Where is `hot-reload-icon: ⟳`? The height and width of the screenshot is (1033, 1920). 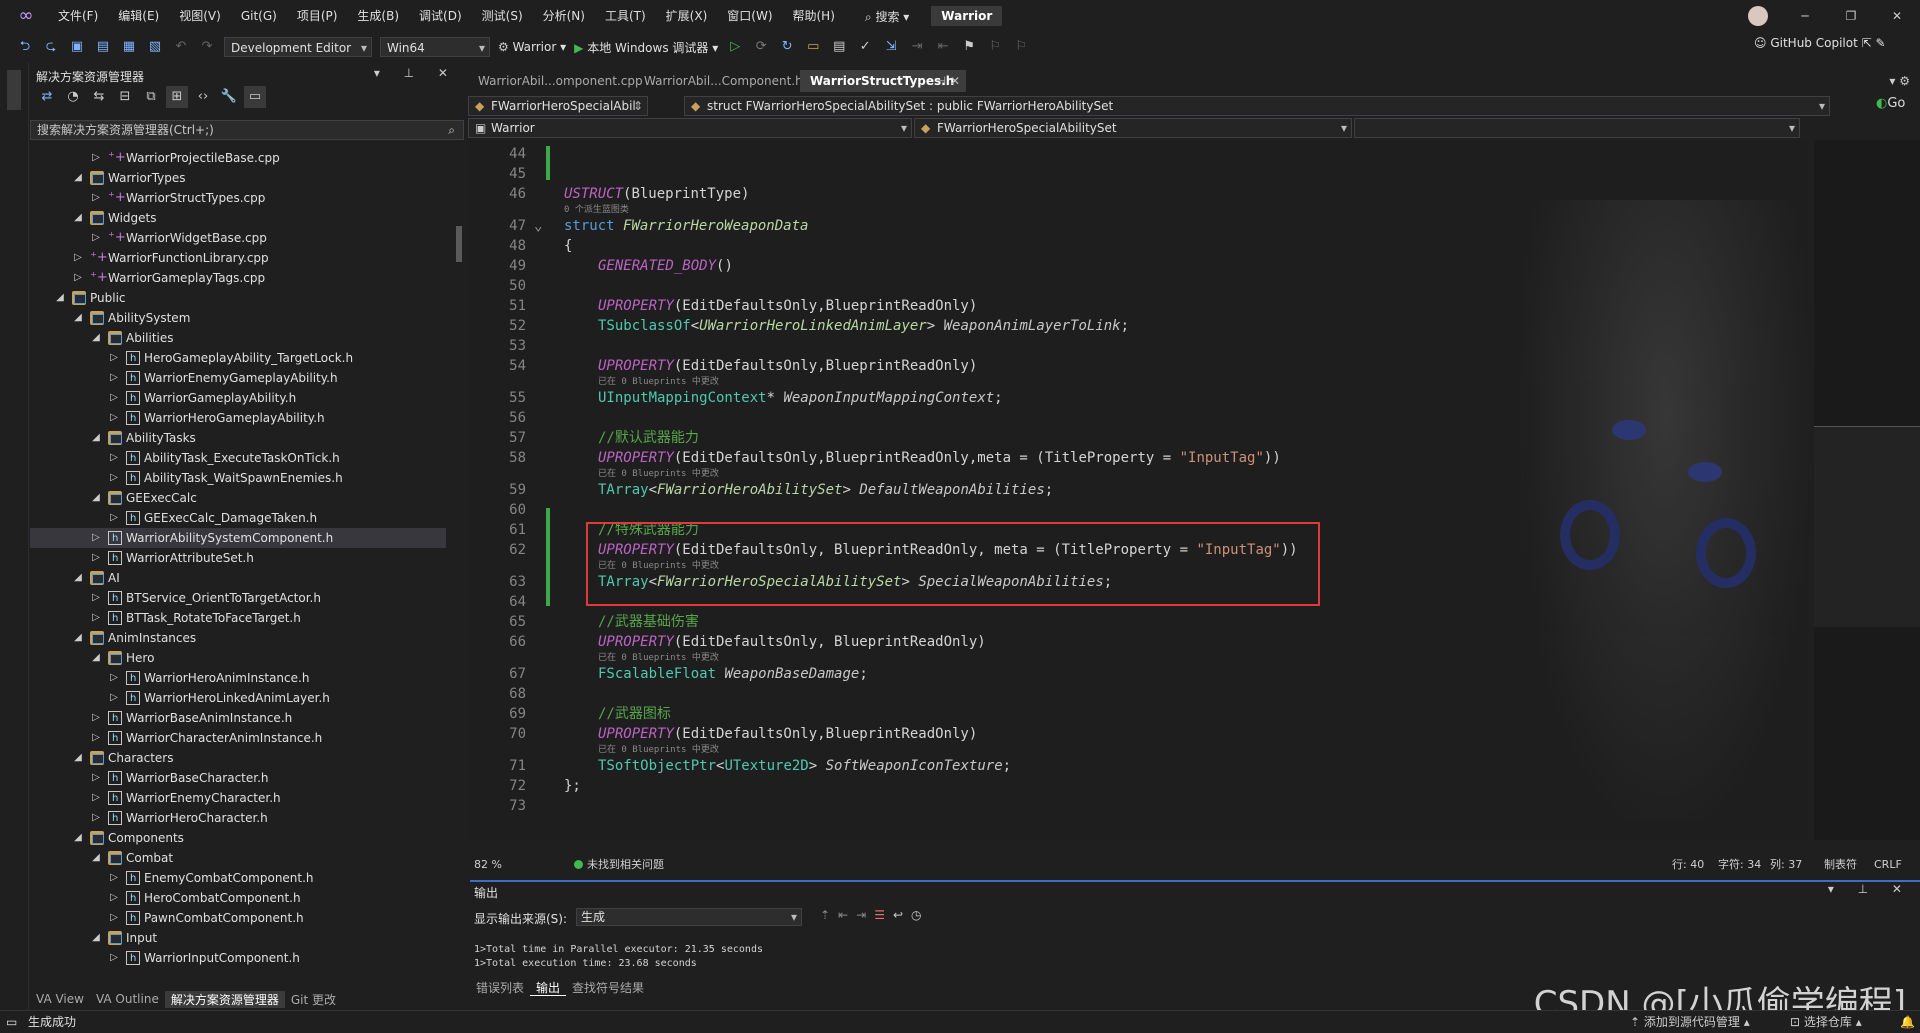
hot-reload-icon: ⟳ is located at coordinates (761, 47).